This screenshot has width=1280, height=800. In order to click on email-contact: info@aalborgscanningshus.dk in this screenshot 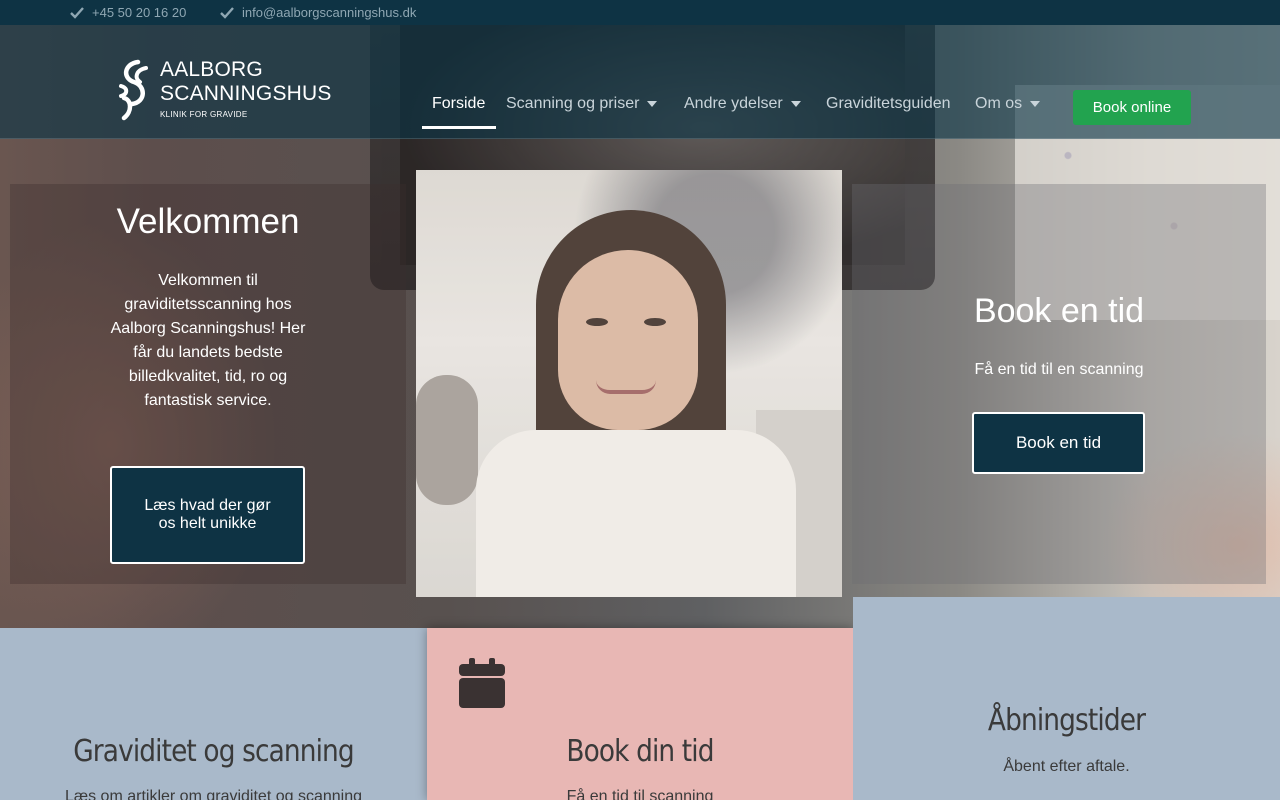, I will do `click(318, 12)`.